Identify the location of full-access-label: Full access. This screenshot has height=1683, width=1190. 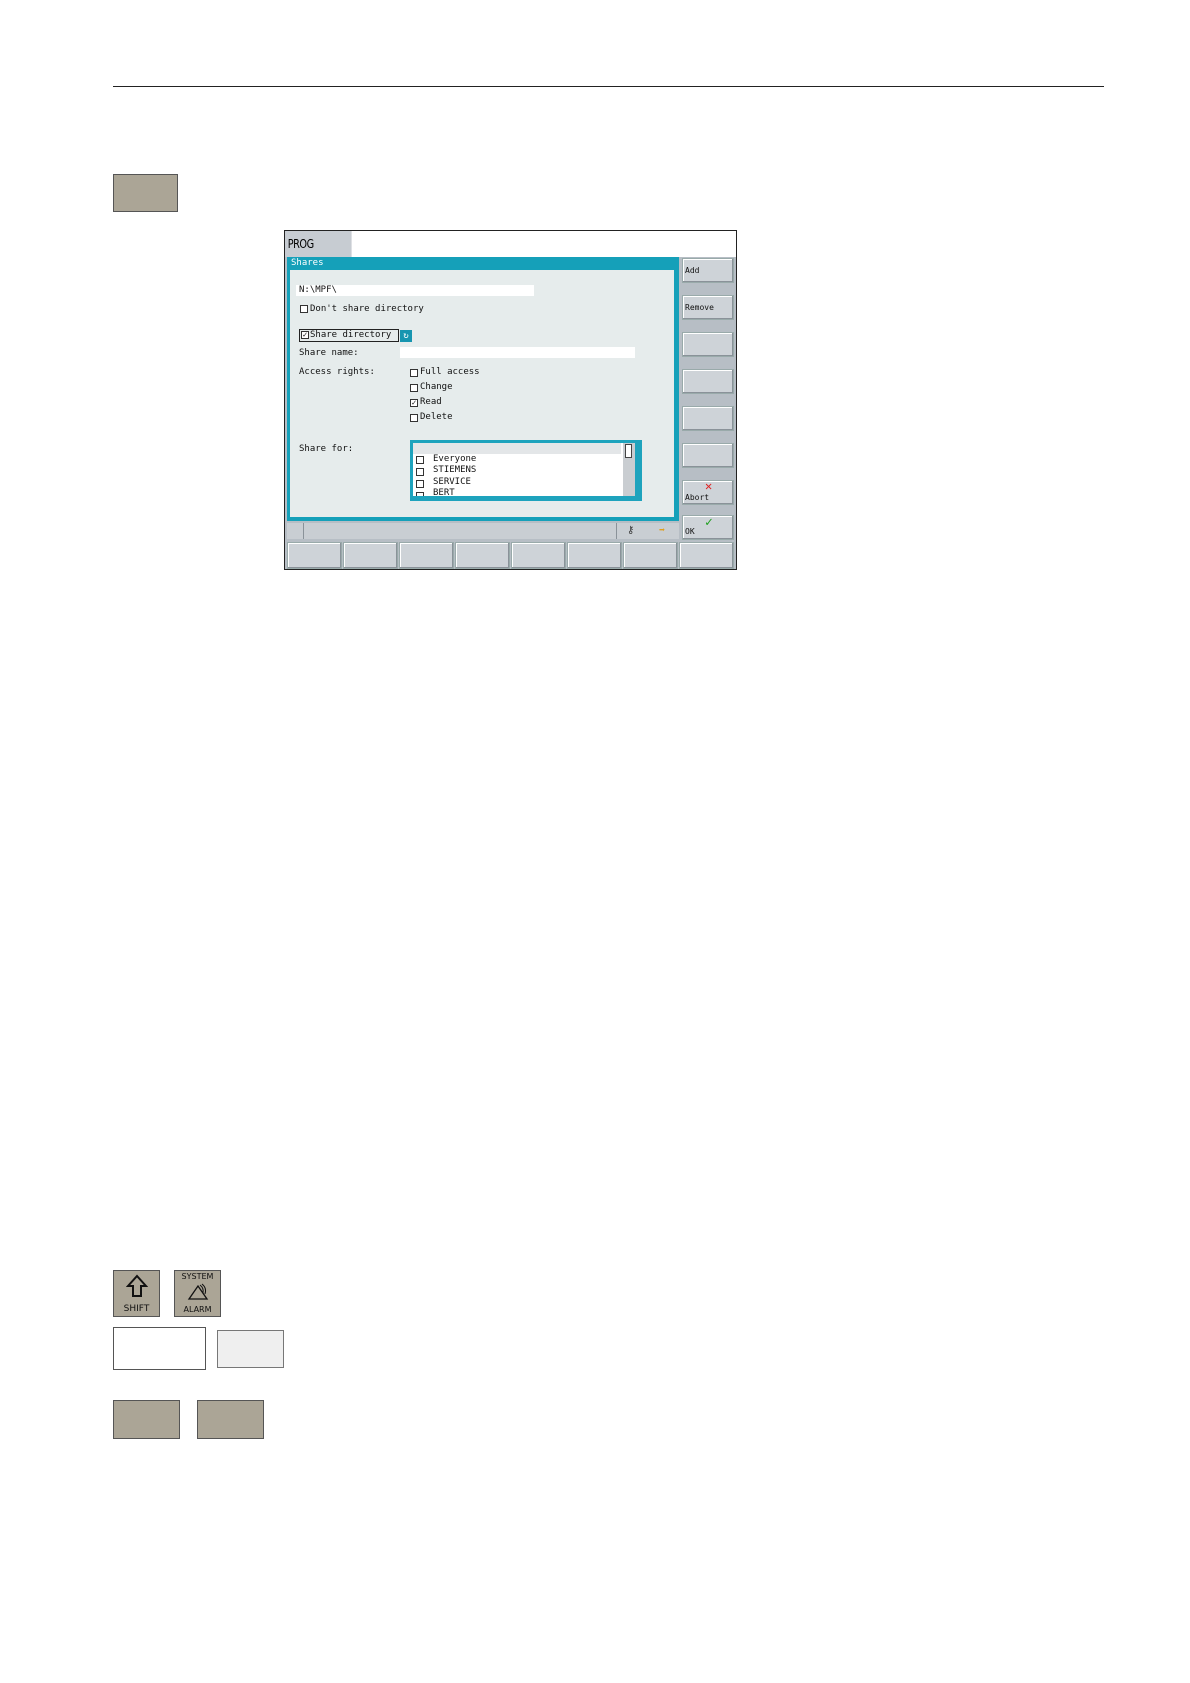
(450, 372).